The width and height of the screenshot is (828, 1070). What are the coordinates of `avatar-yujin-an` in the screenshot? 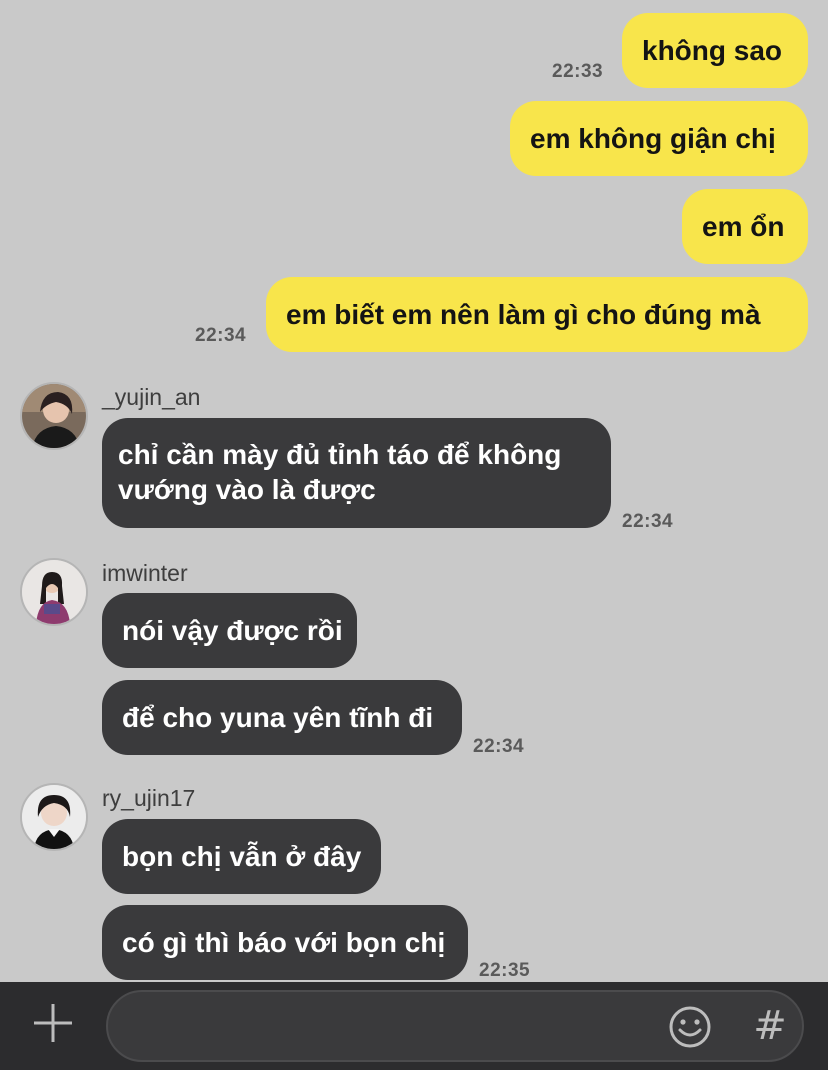 It's located at (54, 416).